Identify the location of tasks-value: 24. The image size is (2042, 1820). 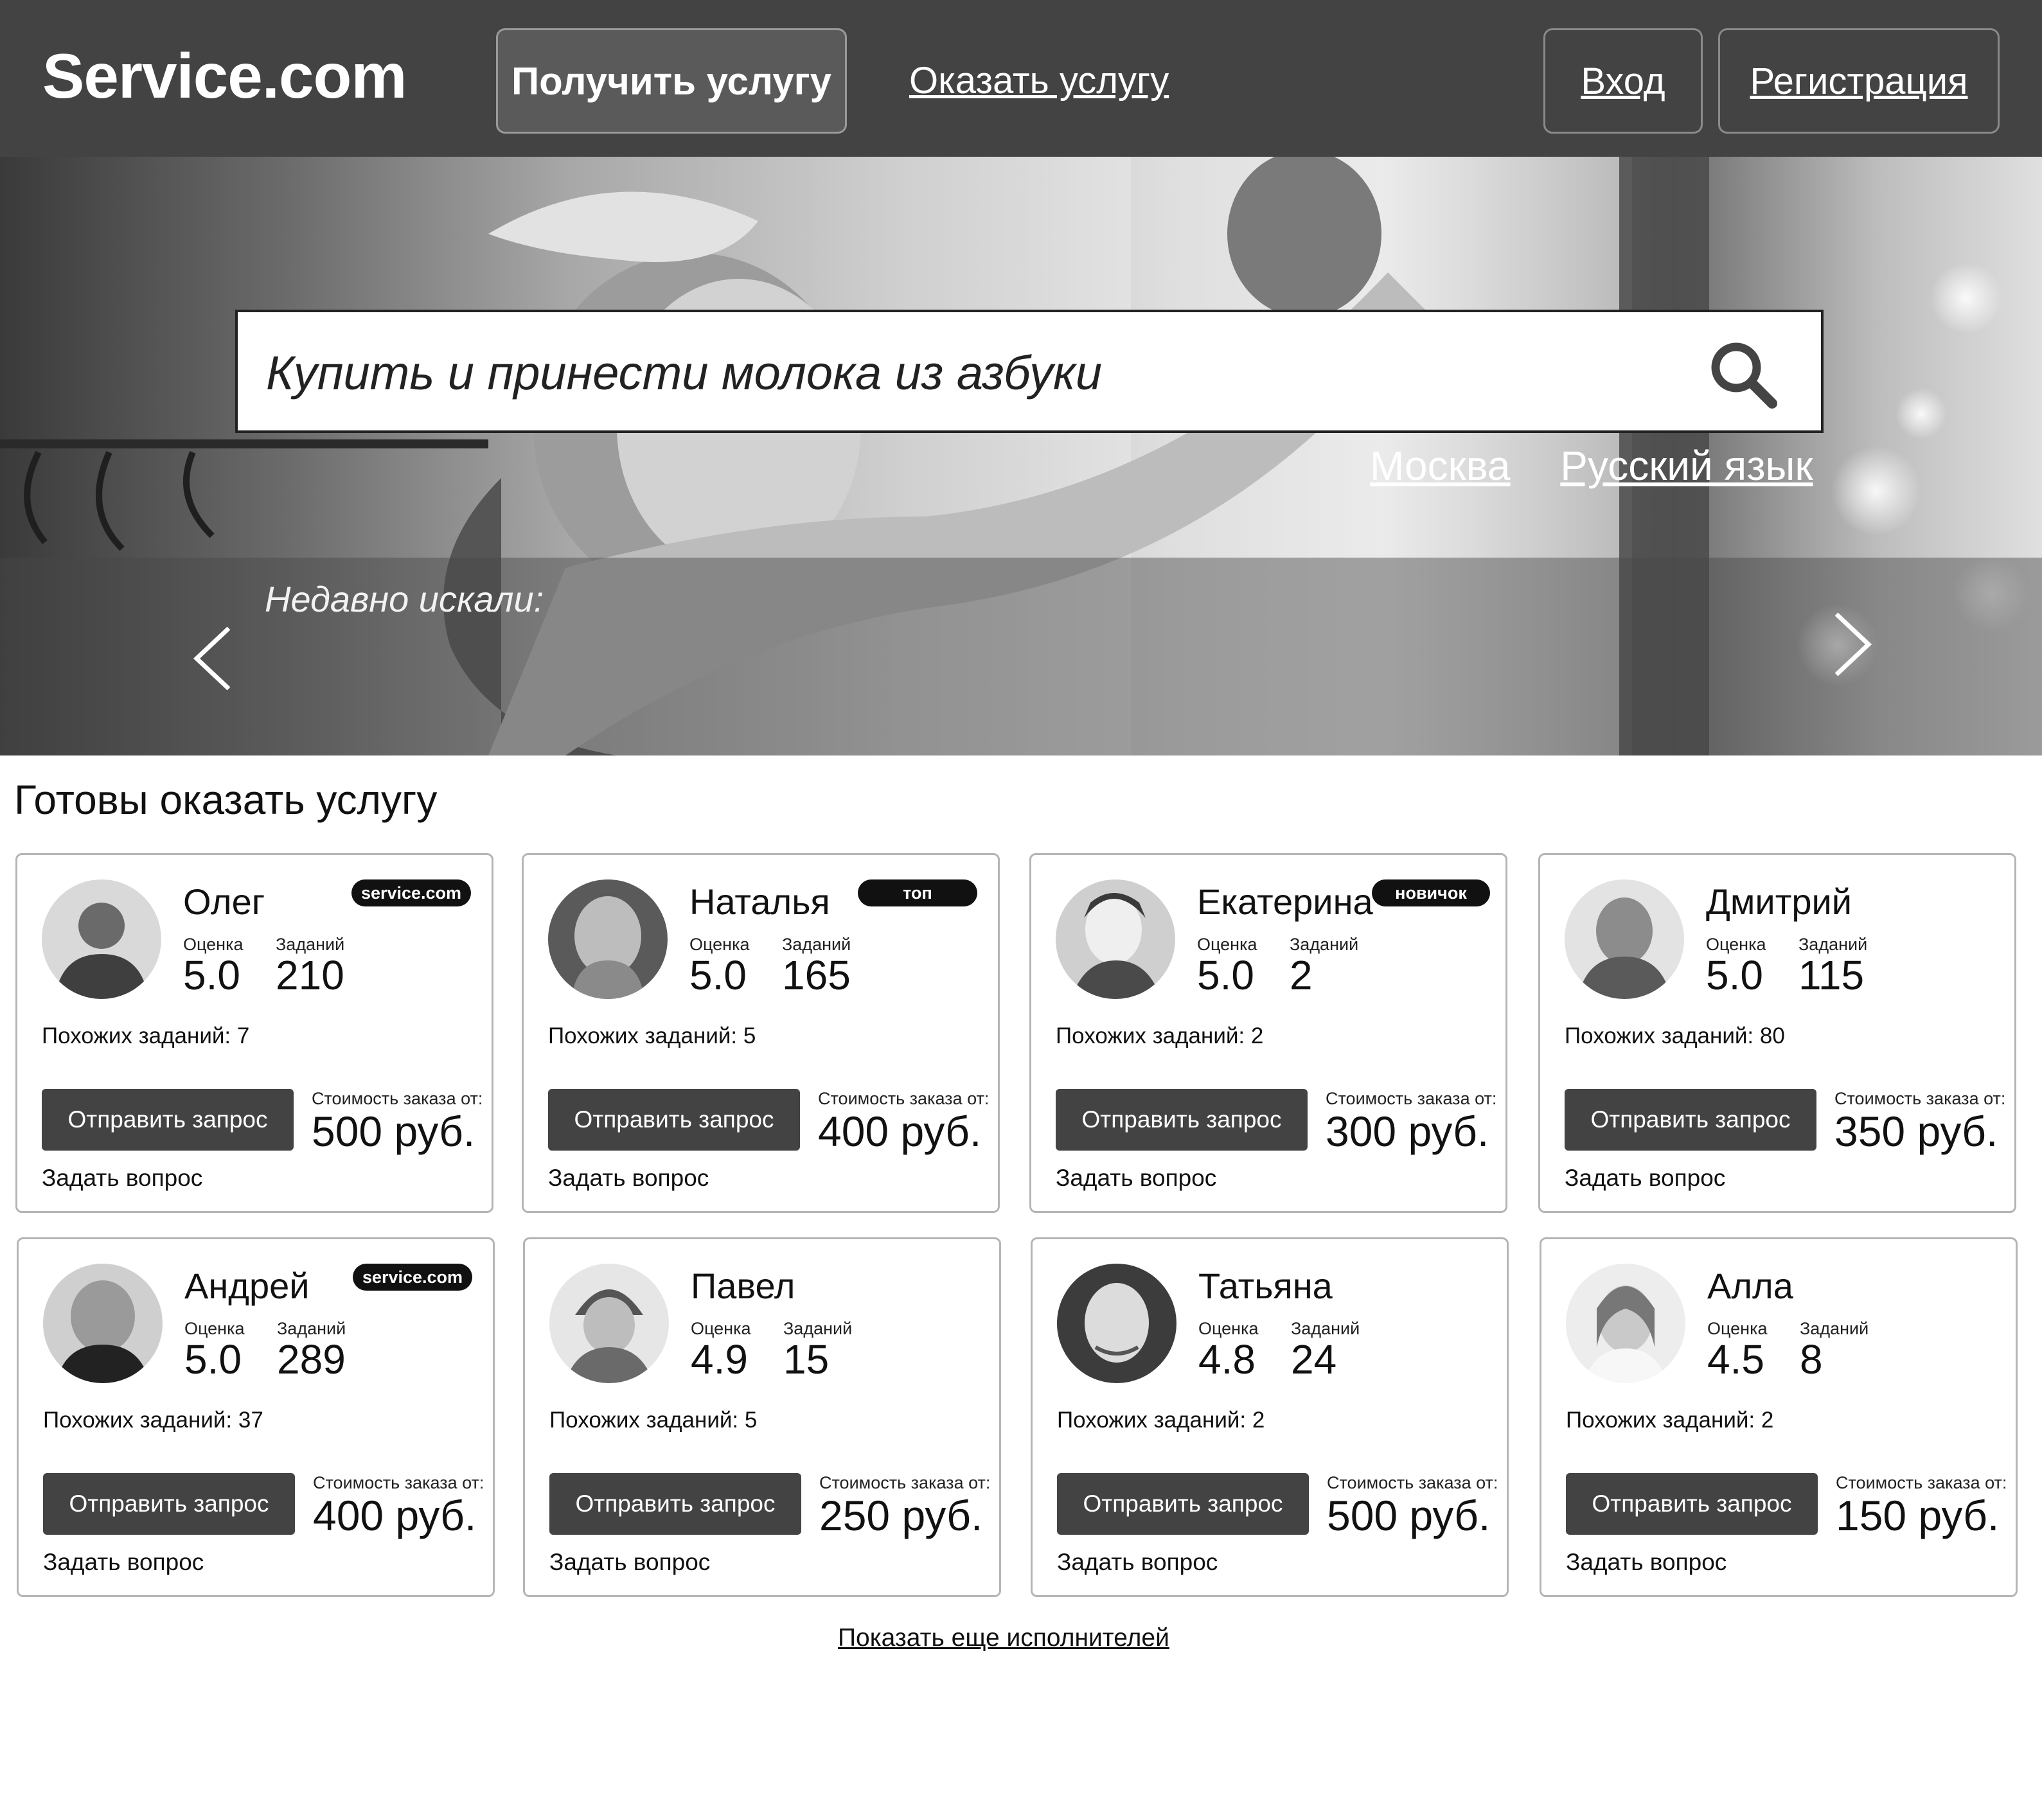
(1314, 1359).